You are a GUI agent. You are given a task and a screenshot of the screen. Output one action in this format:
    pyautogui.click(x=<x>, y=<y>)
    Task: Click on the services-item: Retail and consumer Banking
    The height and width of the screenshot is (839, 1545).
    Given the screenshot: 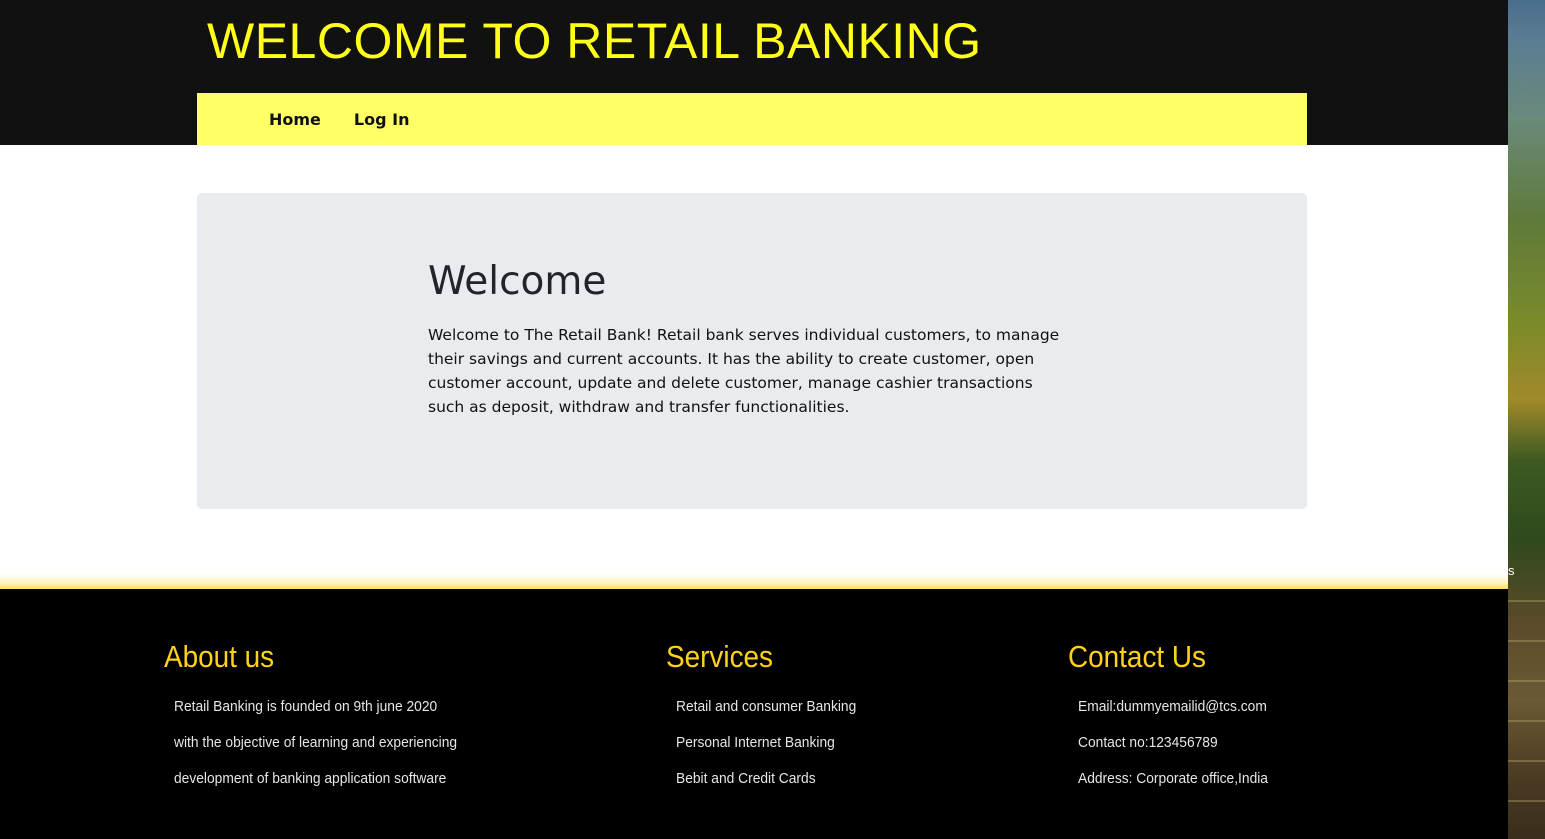 What is the action you would take?
    pyautogui.click(x=766, y=706)
    